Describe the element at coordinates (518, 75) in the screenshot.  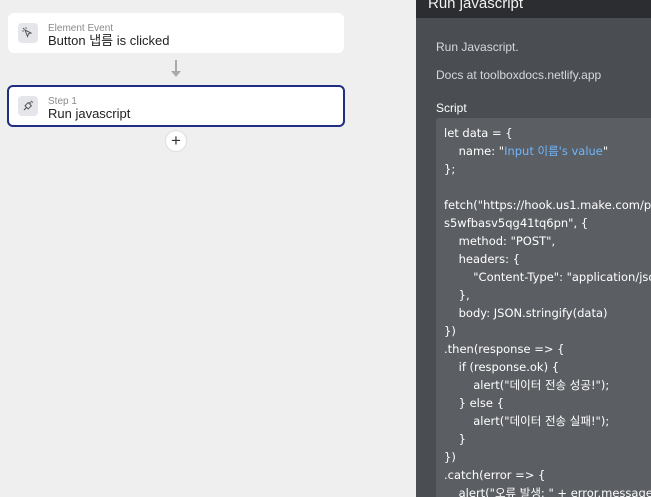
I see `docs-link: Docs at toolboxdocs.netlify.app` at that location.